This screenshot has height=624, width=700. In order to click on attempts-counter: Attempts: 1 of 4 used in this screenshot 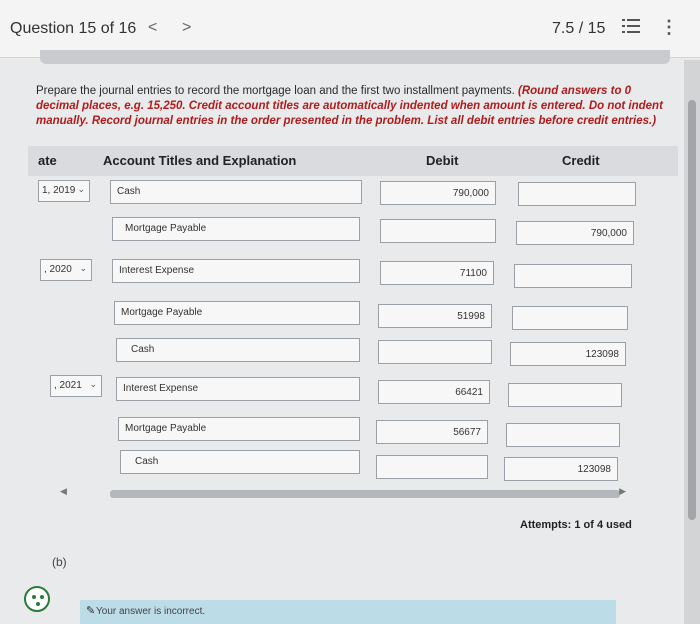, I will do `click(576, 525)`.